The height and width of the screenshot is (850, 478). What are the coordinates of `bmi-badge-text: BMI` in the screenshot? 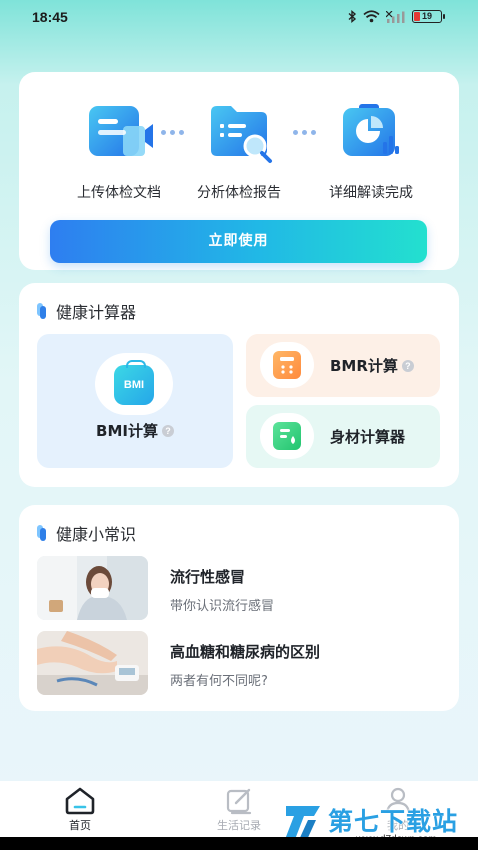 It's located at (134, 385).